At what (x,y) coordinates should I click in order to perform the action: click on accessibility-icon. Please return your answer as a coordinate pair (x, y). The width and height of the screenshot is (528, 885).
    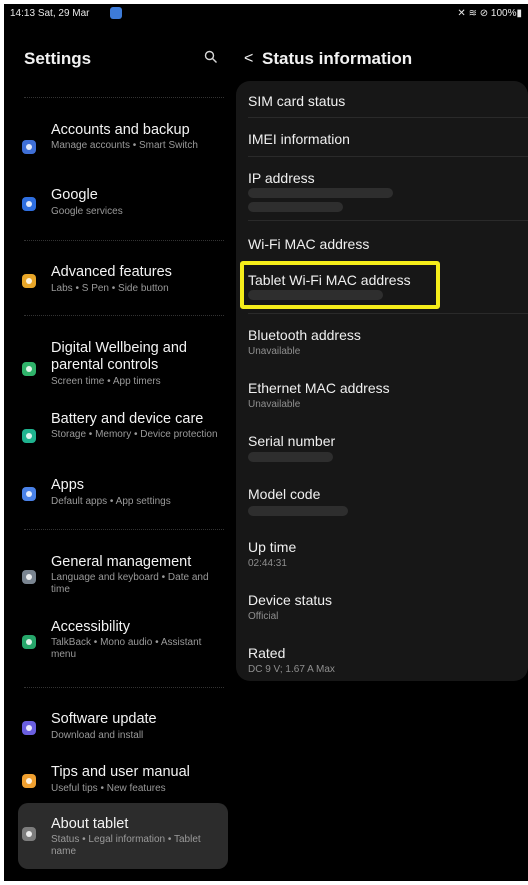
    Looking at the image, I should click on (29, 642).